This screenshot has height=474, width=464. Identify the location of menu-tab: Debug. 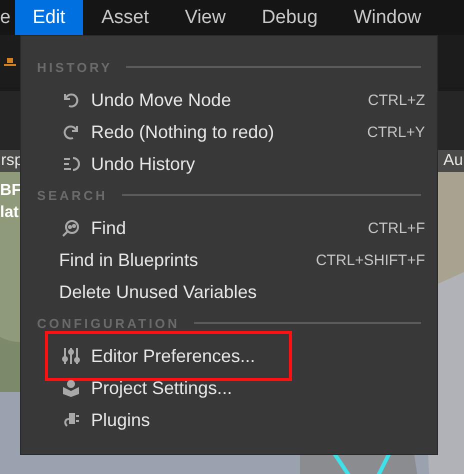
(290, 17).